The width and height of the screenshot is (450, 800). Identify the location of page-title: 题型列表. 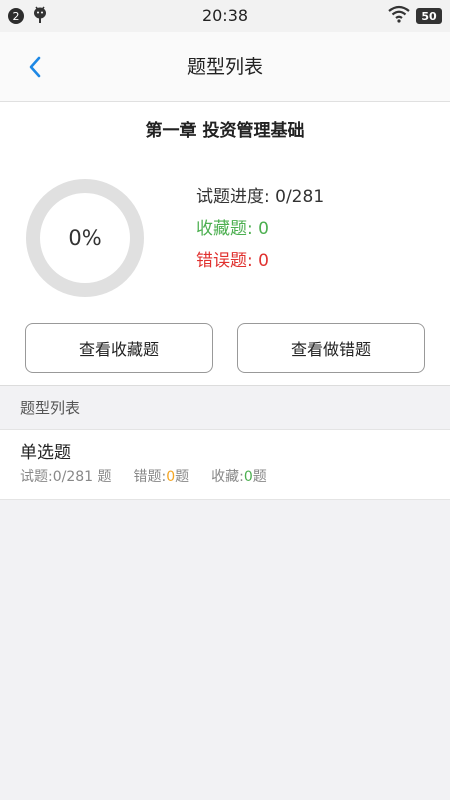
(224, 67).